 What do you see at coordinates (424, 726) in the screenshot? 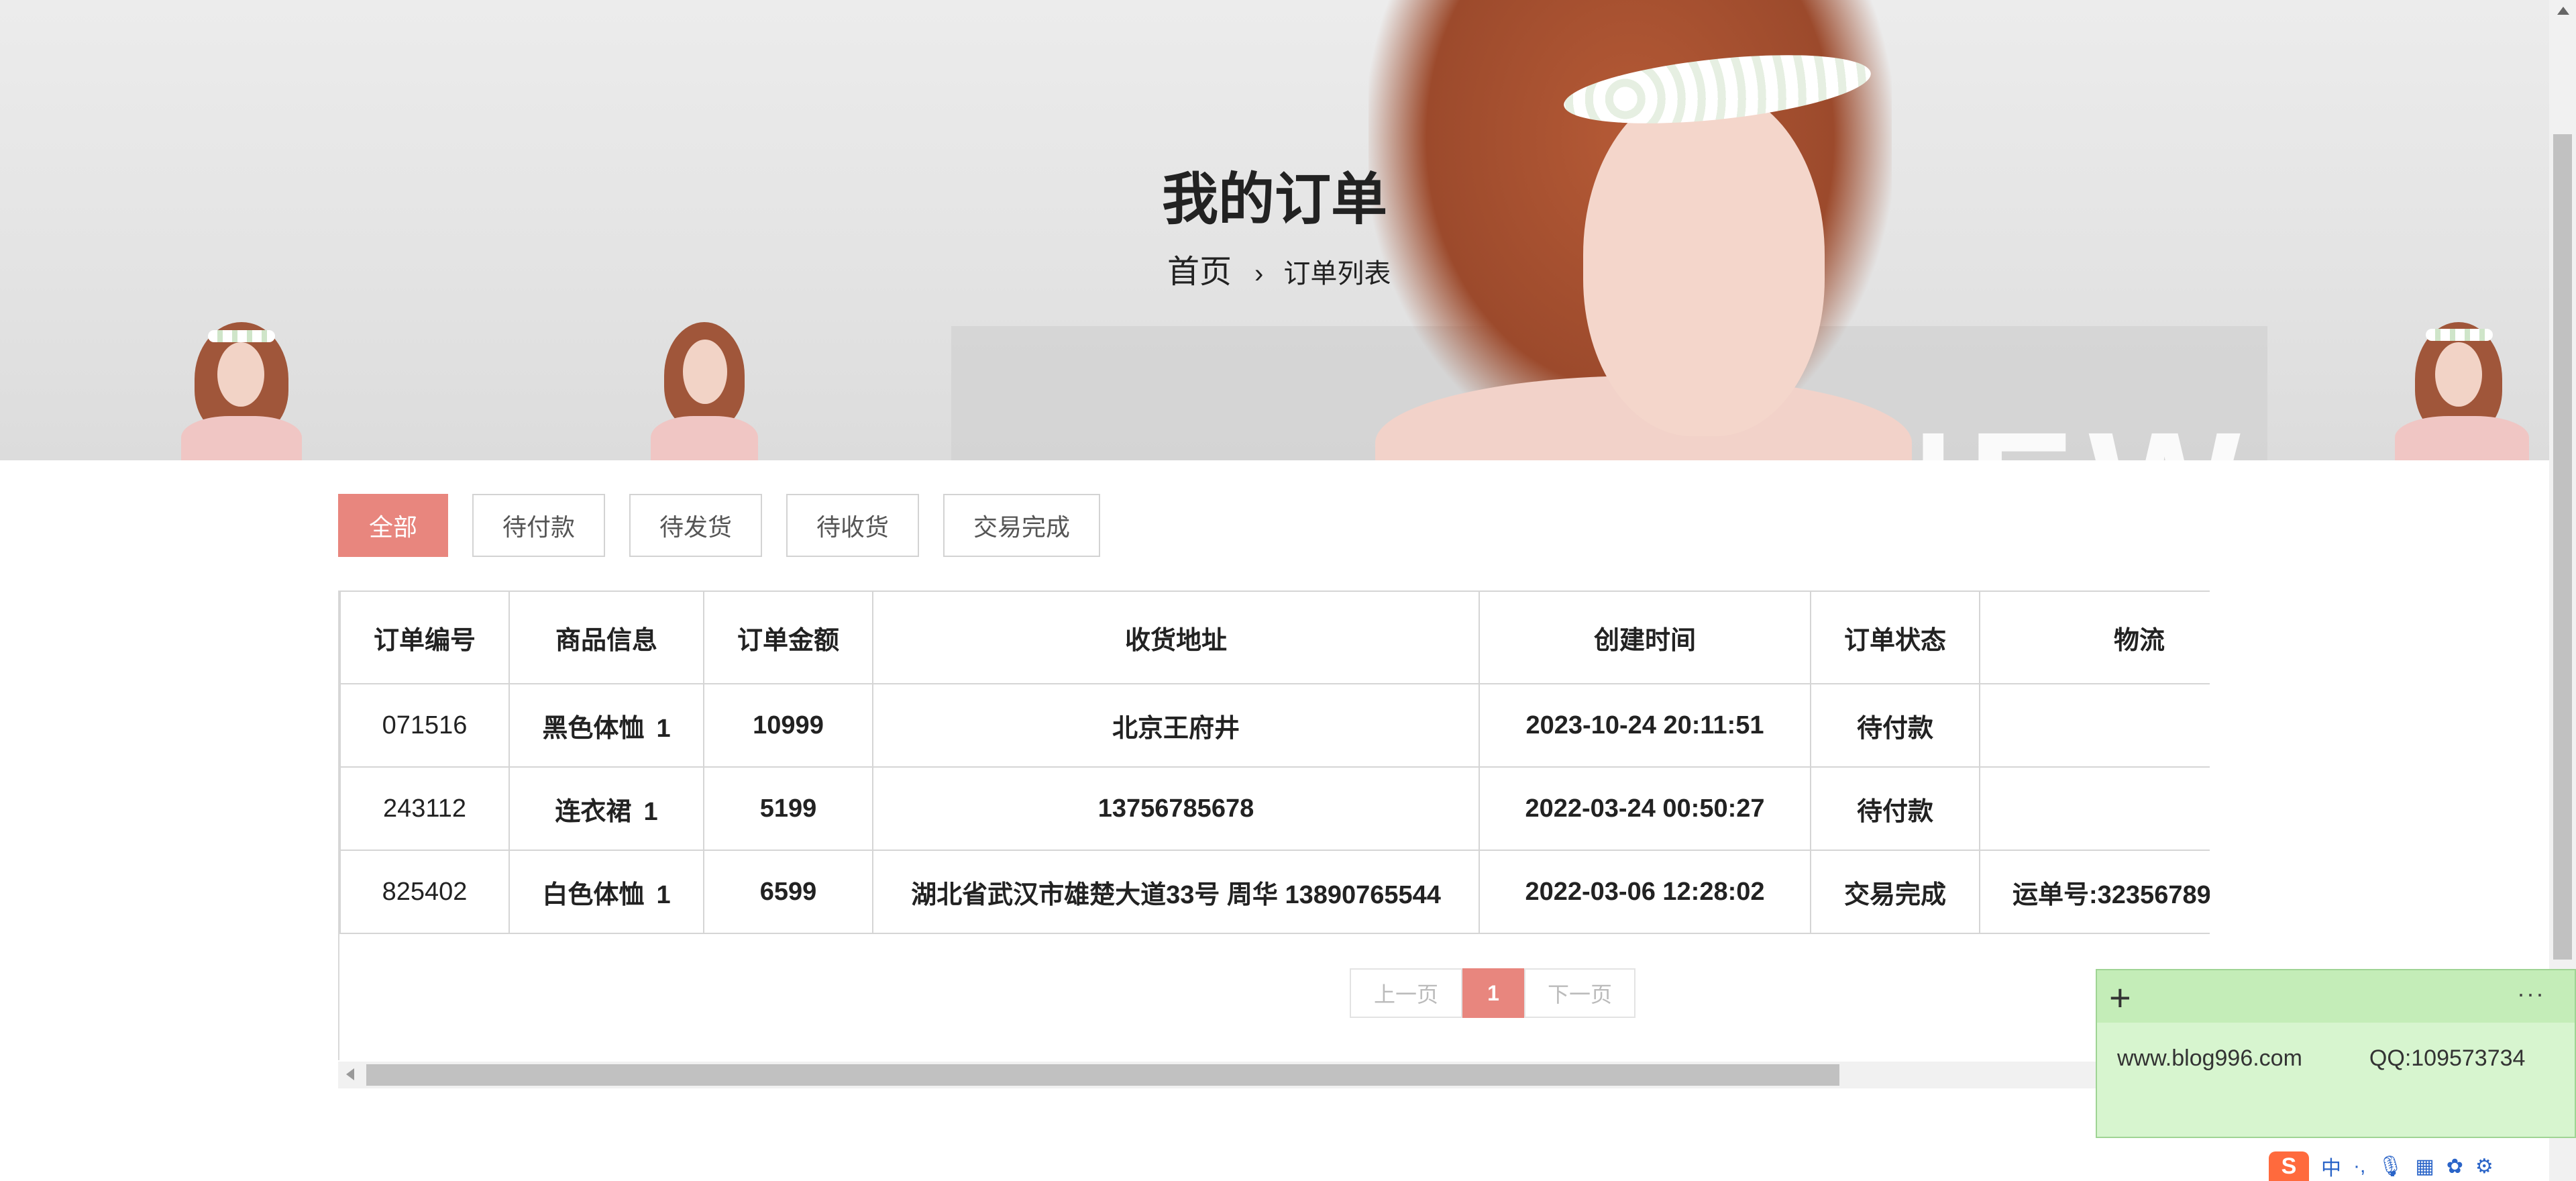
I see `cell-order-id: 071516` at bounding box center [424, 726].